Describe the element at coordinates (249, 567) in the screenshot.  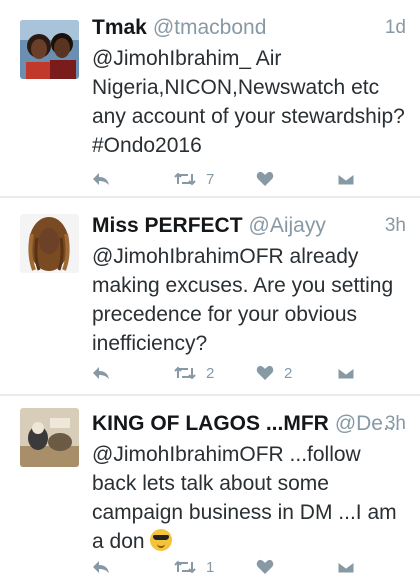
I see `tweet-actions: 1` at that location.